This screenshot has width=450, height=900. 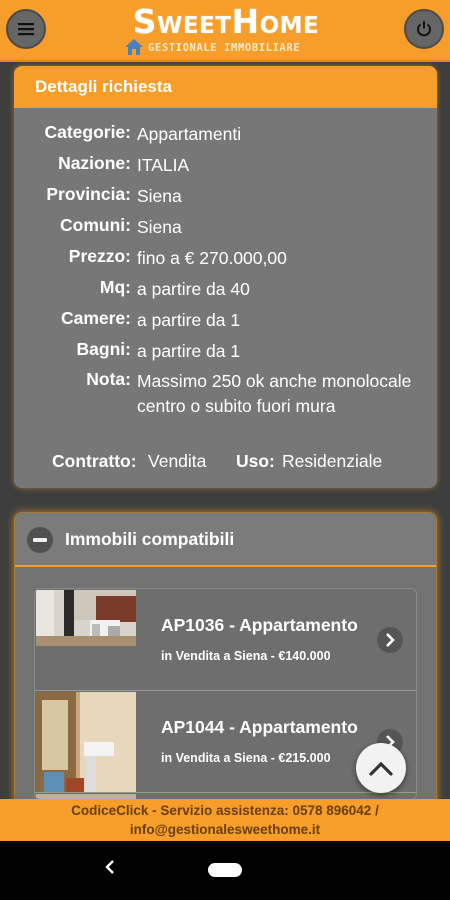 What do you see at coordinates (94, 461) in the screenshot?
I see `contract-label: Contratto:` at bounding box center [94, 461].